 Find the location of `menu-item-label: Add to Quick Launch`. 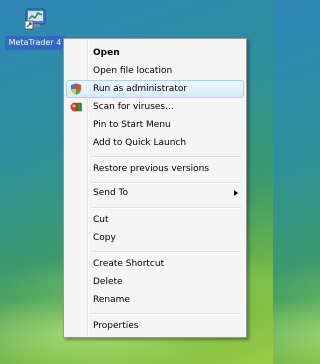

menu-item-label: Add to Quick Launch is located at coordinates (140, 143).